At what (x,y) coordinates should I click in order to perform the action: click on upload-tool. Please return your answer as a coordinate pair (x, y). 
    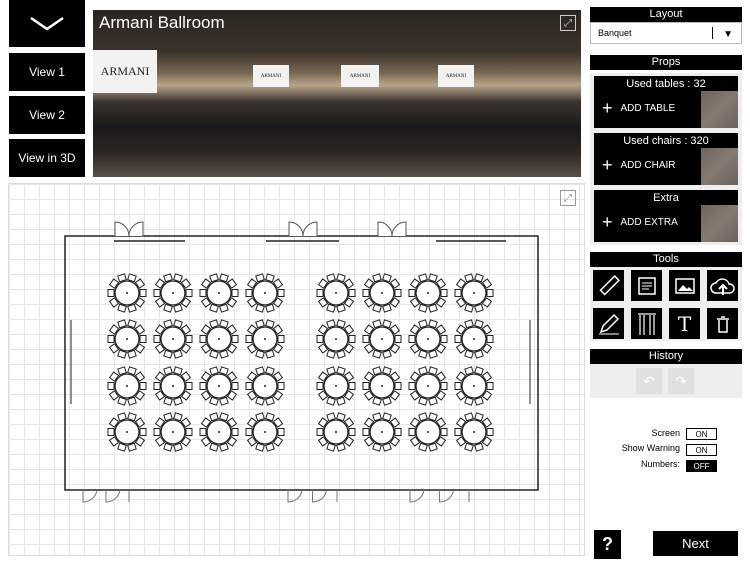
    Looking at the image, I should click on (722, 285).